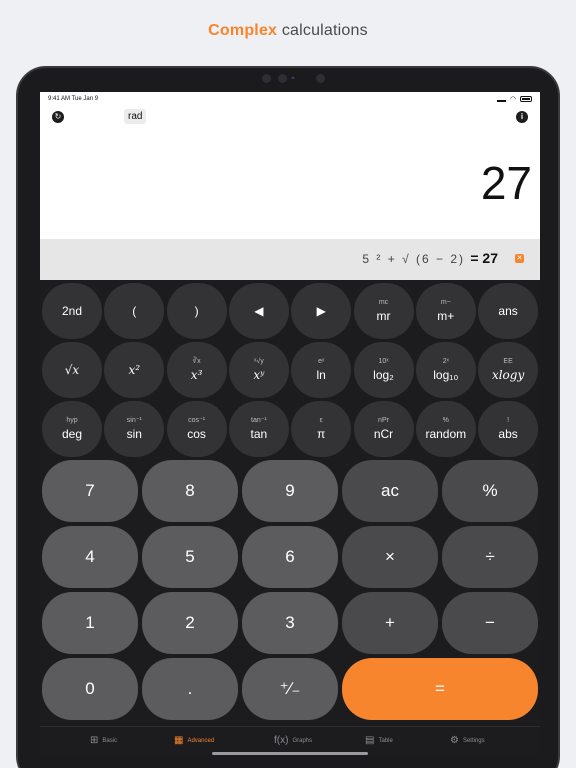 The width and height of the screenshot is (576, 768). I want to click on key-secondary-label: tan⁻¹, so click(259, 420).